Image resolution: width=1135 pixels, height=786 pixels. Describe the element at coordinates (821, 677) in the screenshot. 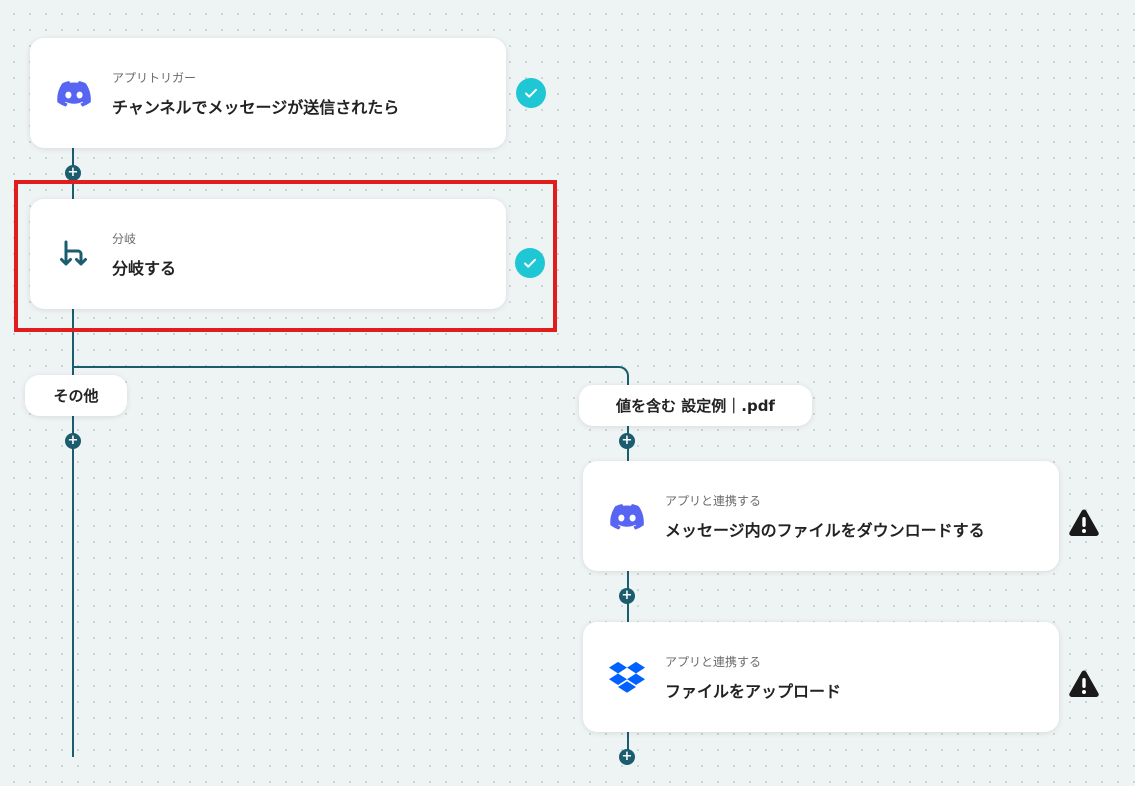

I see `upload-file-card: アプリと連携する ファイルをアップロード` at that location.